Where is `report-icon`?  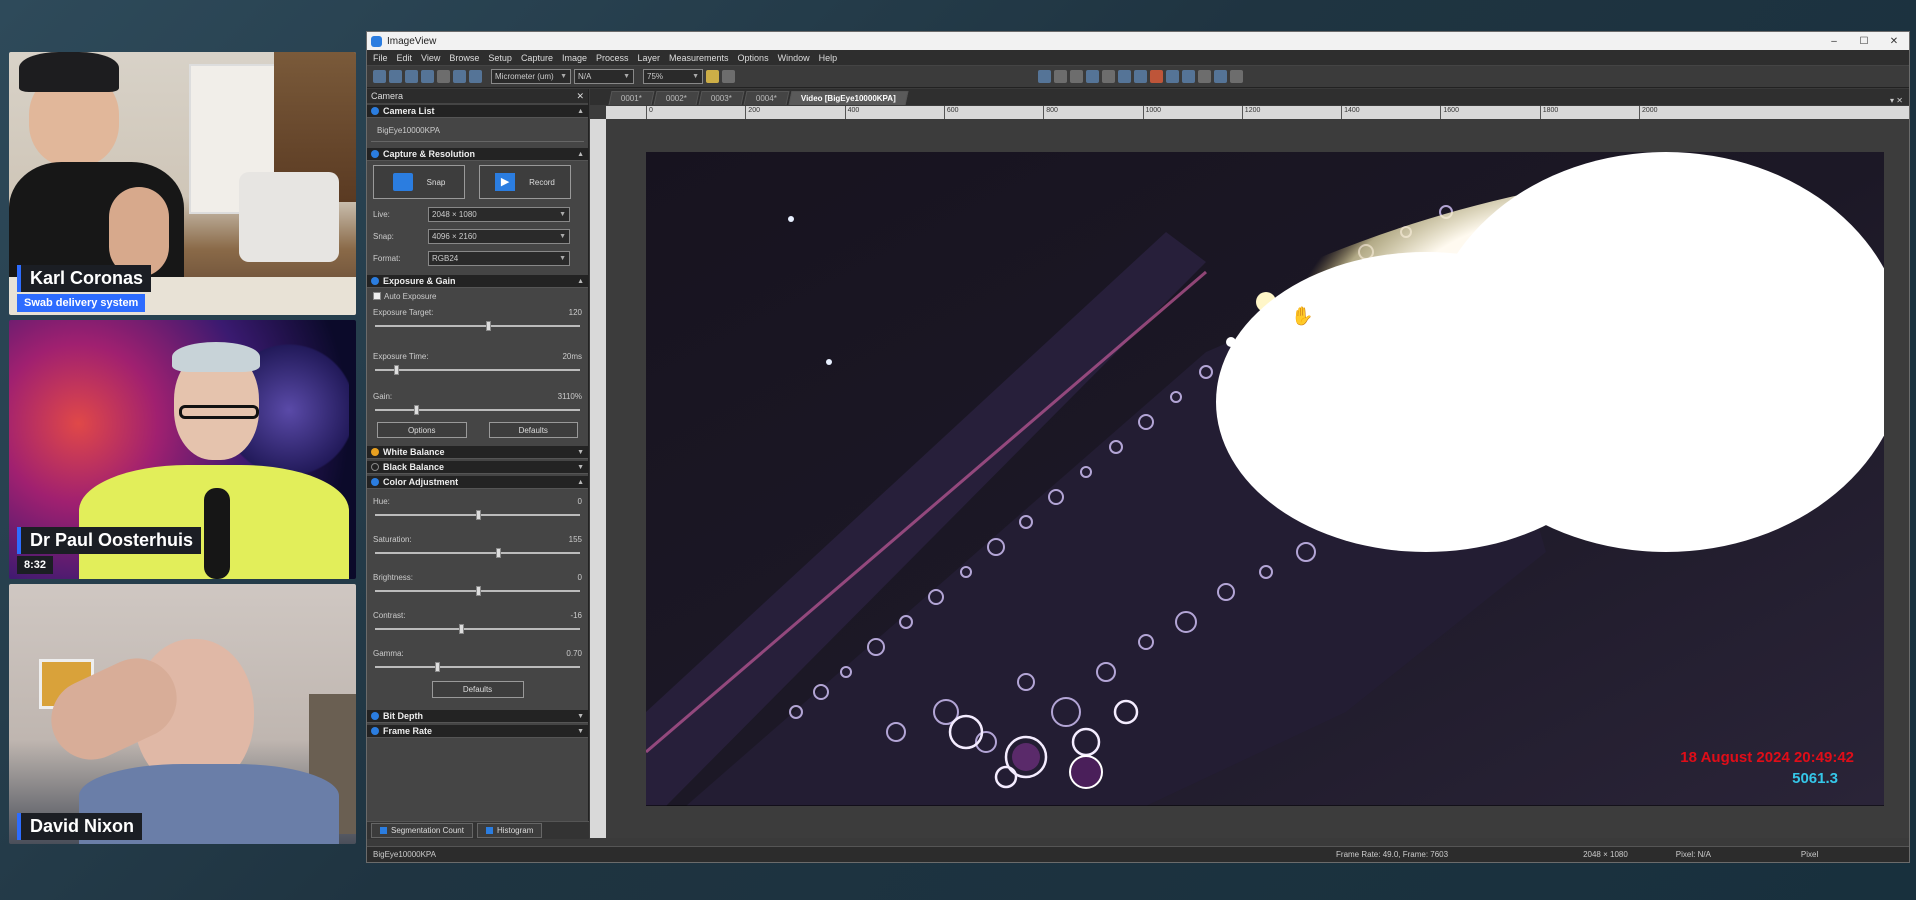 report-icon is located at coordinates (1188, 76).